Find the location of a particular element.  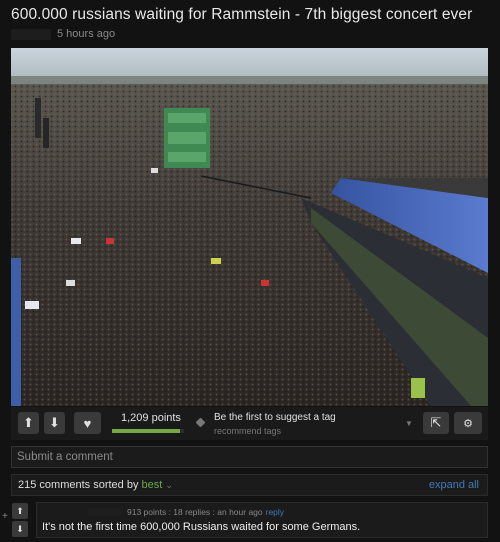

comment-input: Submit a comment is located at coordinates (249, 457).